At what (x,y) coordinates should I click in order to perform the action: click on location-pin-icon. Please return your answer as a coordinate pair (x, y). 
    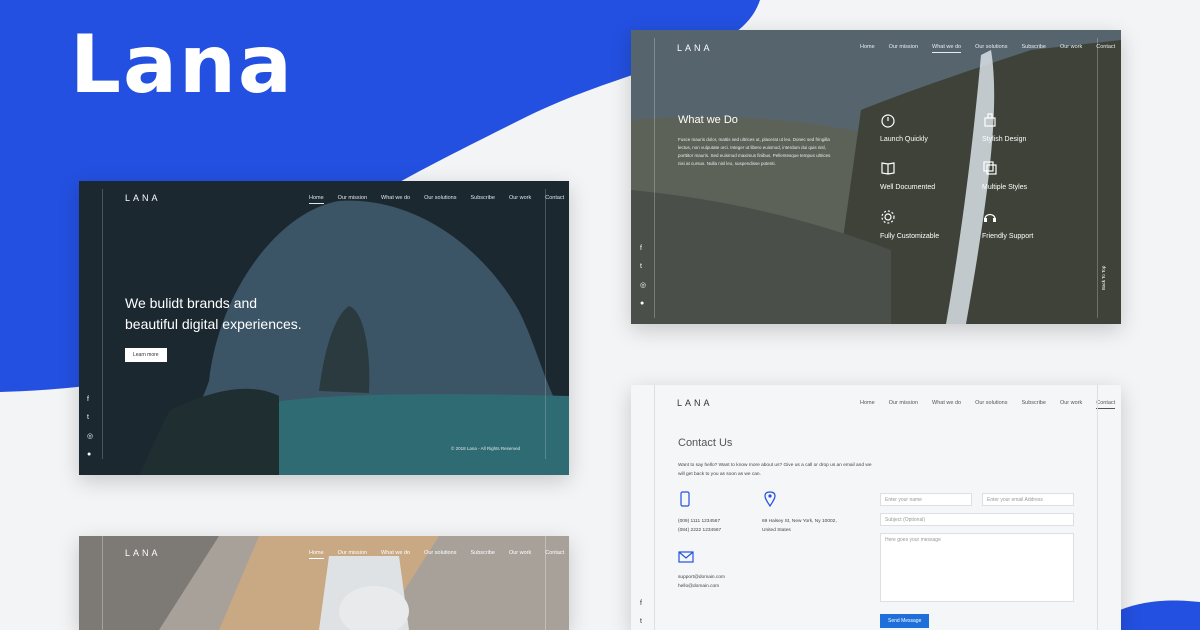
    Looking at the image, I should click on (770, 499).